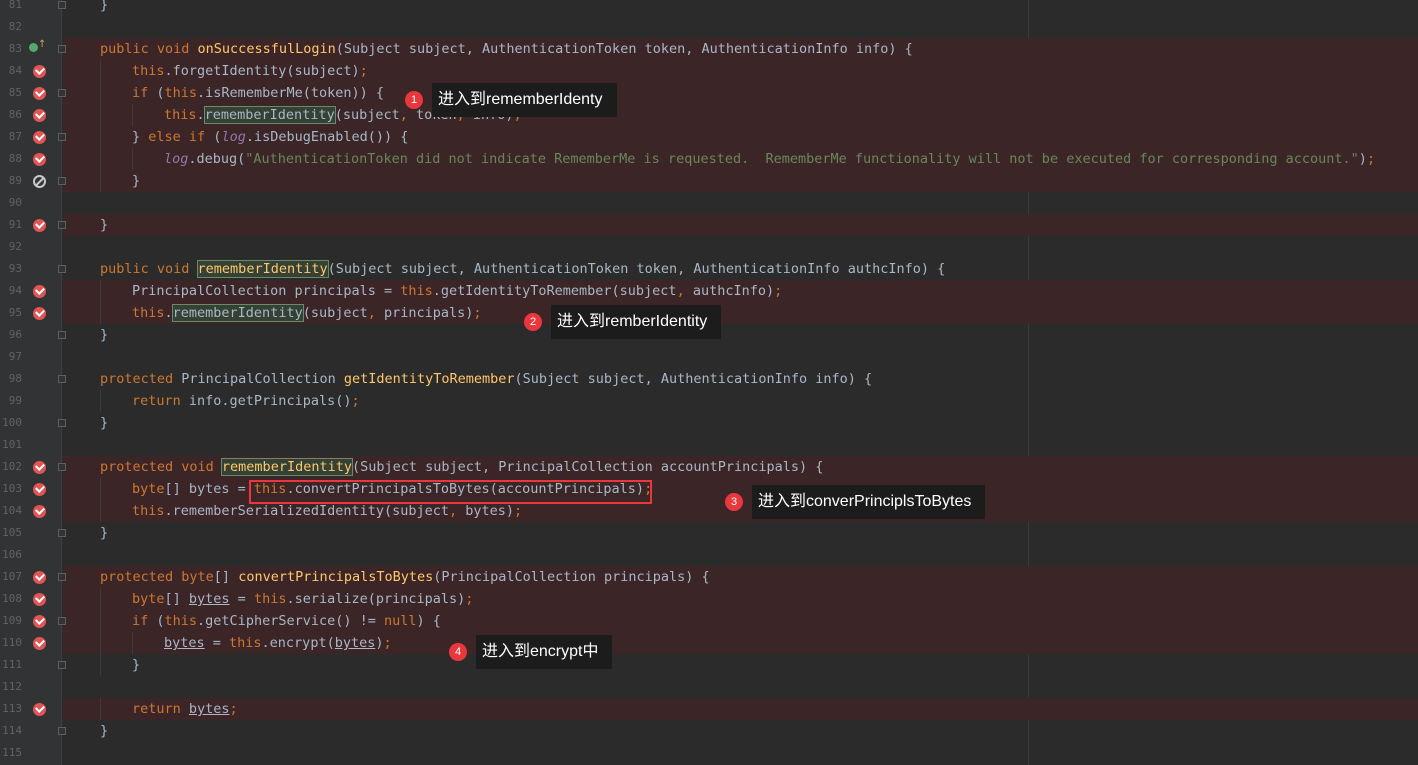 Image resolution: width=1418 pixels, height=765 pixels. What do you see at coordinates (709, 533) in the screenshot?
I see `code-line: 105}` at bounding box center [709, 533].